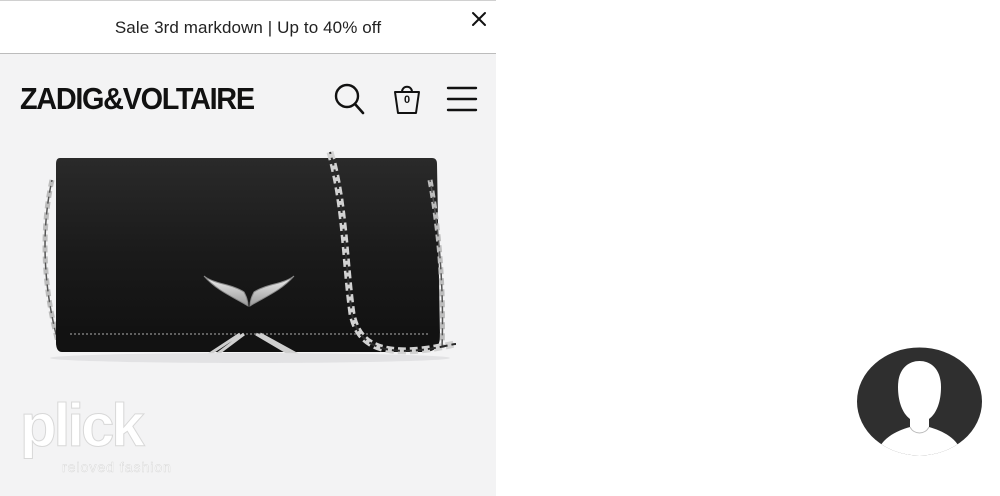  What do you see at coordinates (919, 401) in the screenshot?
I see `user-avatar-icon` at bounding box center [919, 401].